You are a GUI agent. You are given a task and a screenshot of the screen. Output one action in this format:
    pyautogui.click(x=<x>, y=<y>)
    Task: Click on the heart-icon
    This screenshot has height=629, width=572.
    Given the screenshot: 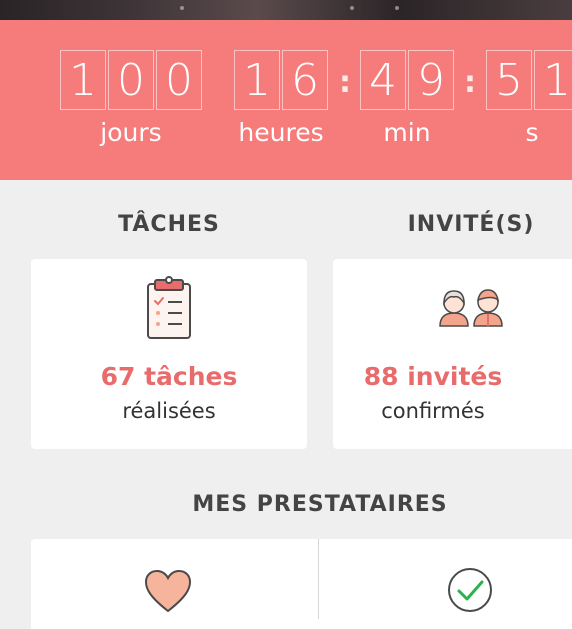 What is the action you would take?
    pyautogui.click(x=168, y=591)
    